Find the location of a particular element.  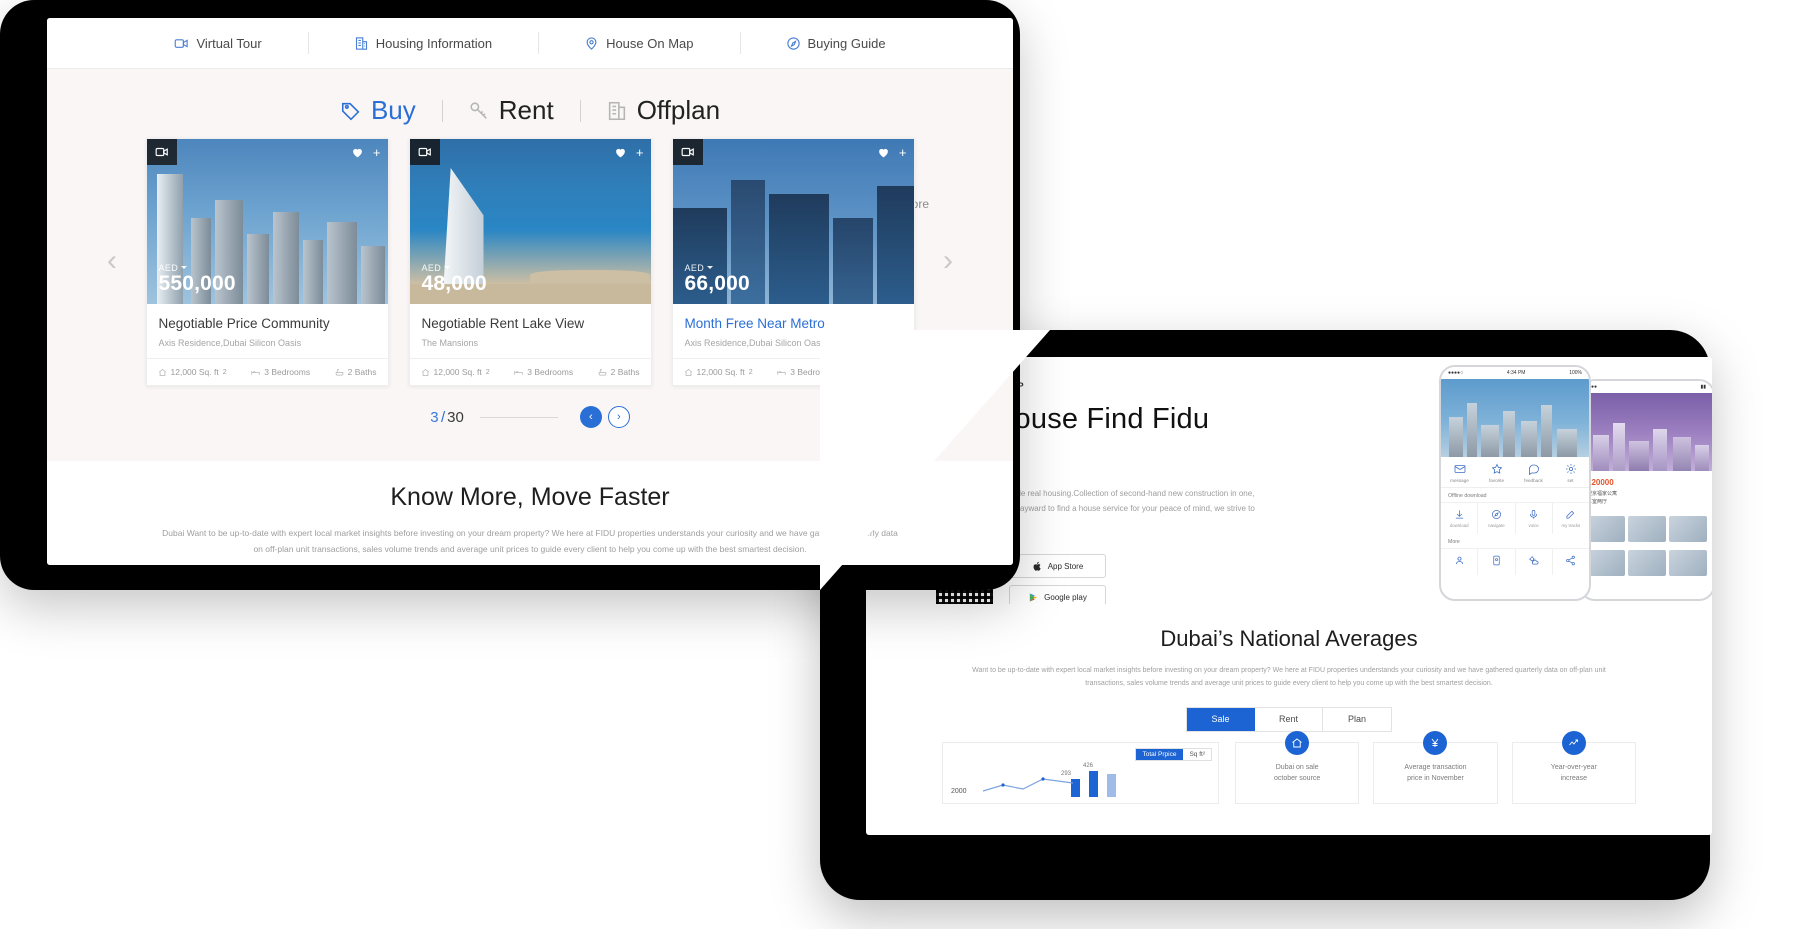

nav-item-housing-information: Housing Information is located at coordinates (423, 43).